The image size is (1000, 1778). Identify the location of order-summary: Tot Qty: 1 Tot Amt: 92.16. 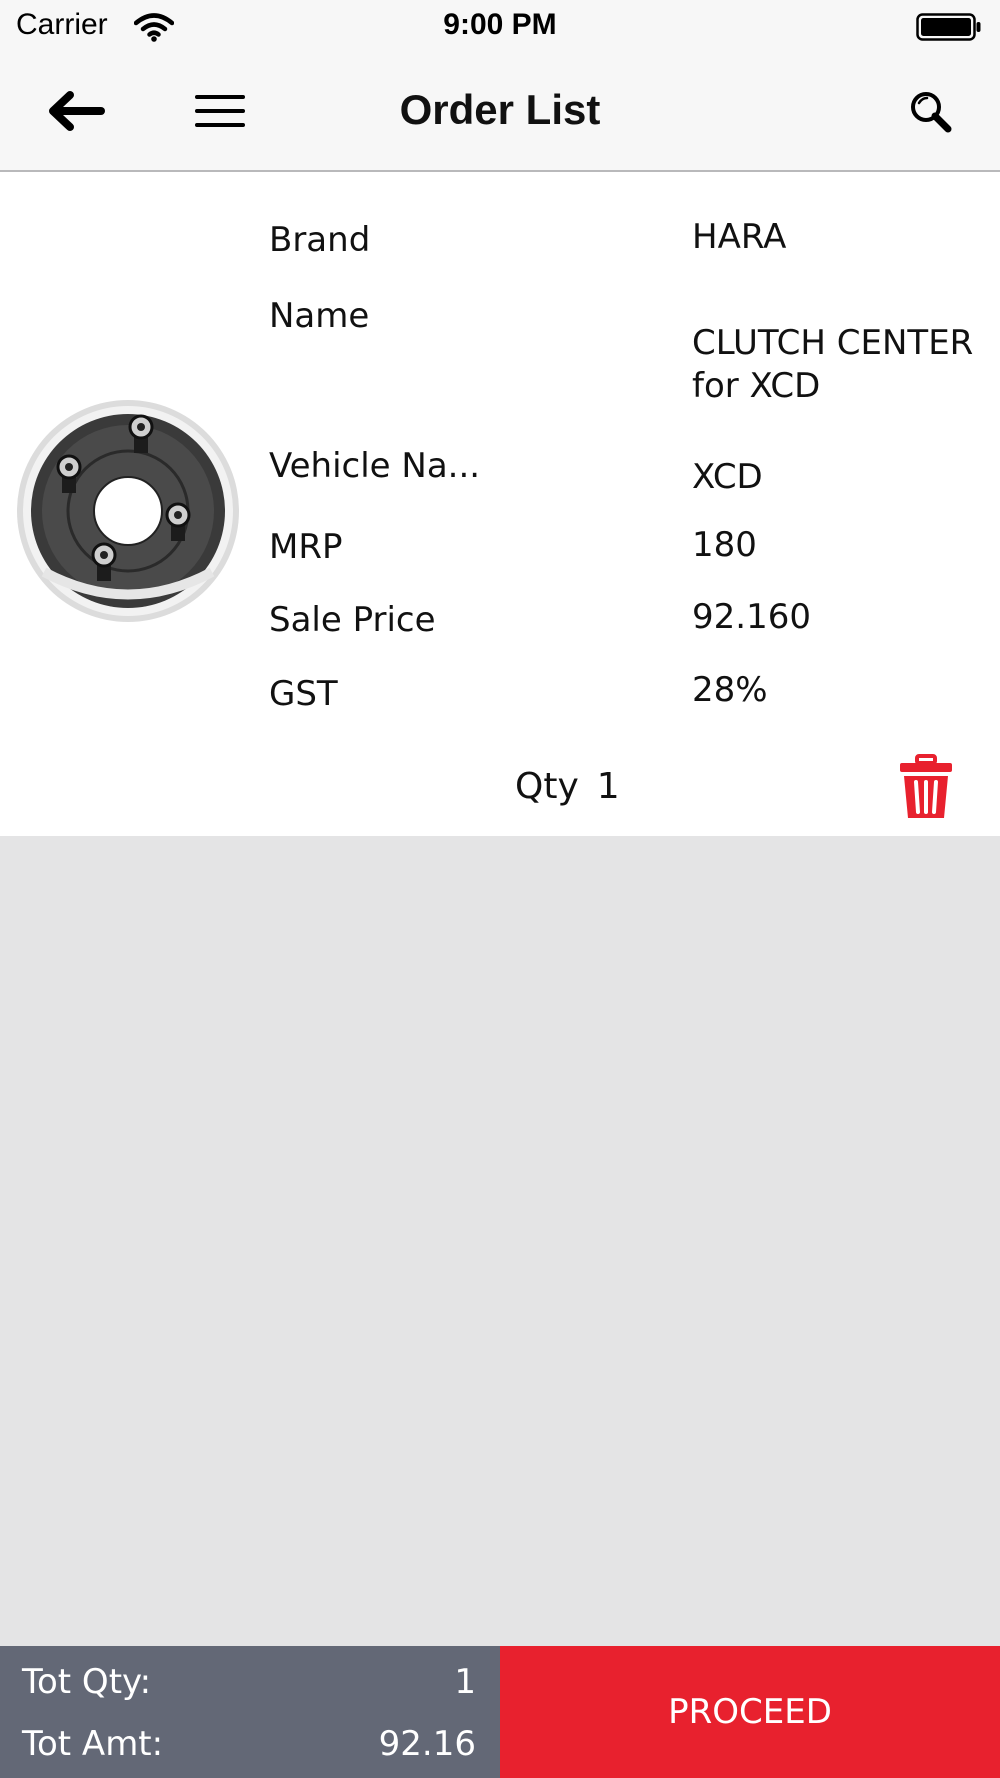
(250, 1712).